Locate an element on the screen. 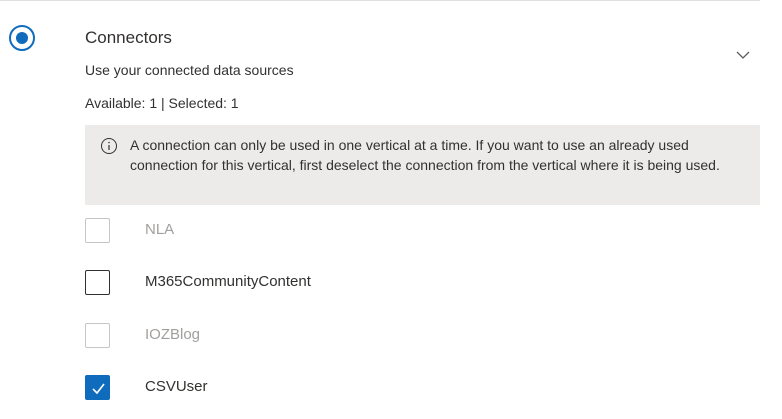 The width and height of the screenshot is (782, 419). connector-item-nla: NLA is located at coordinates (335, 231).